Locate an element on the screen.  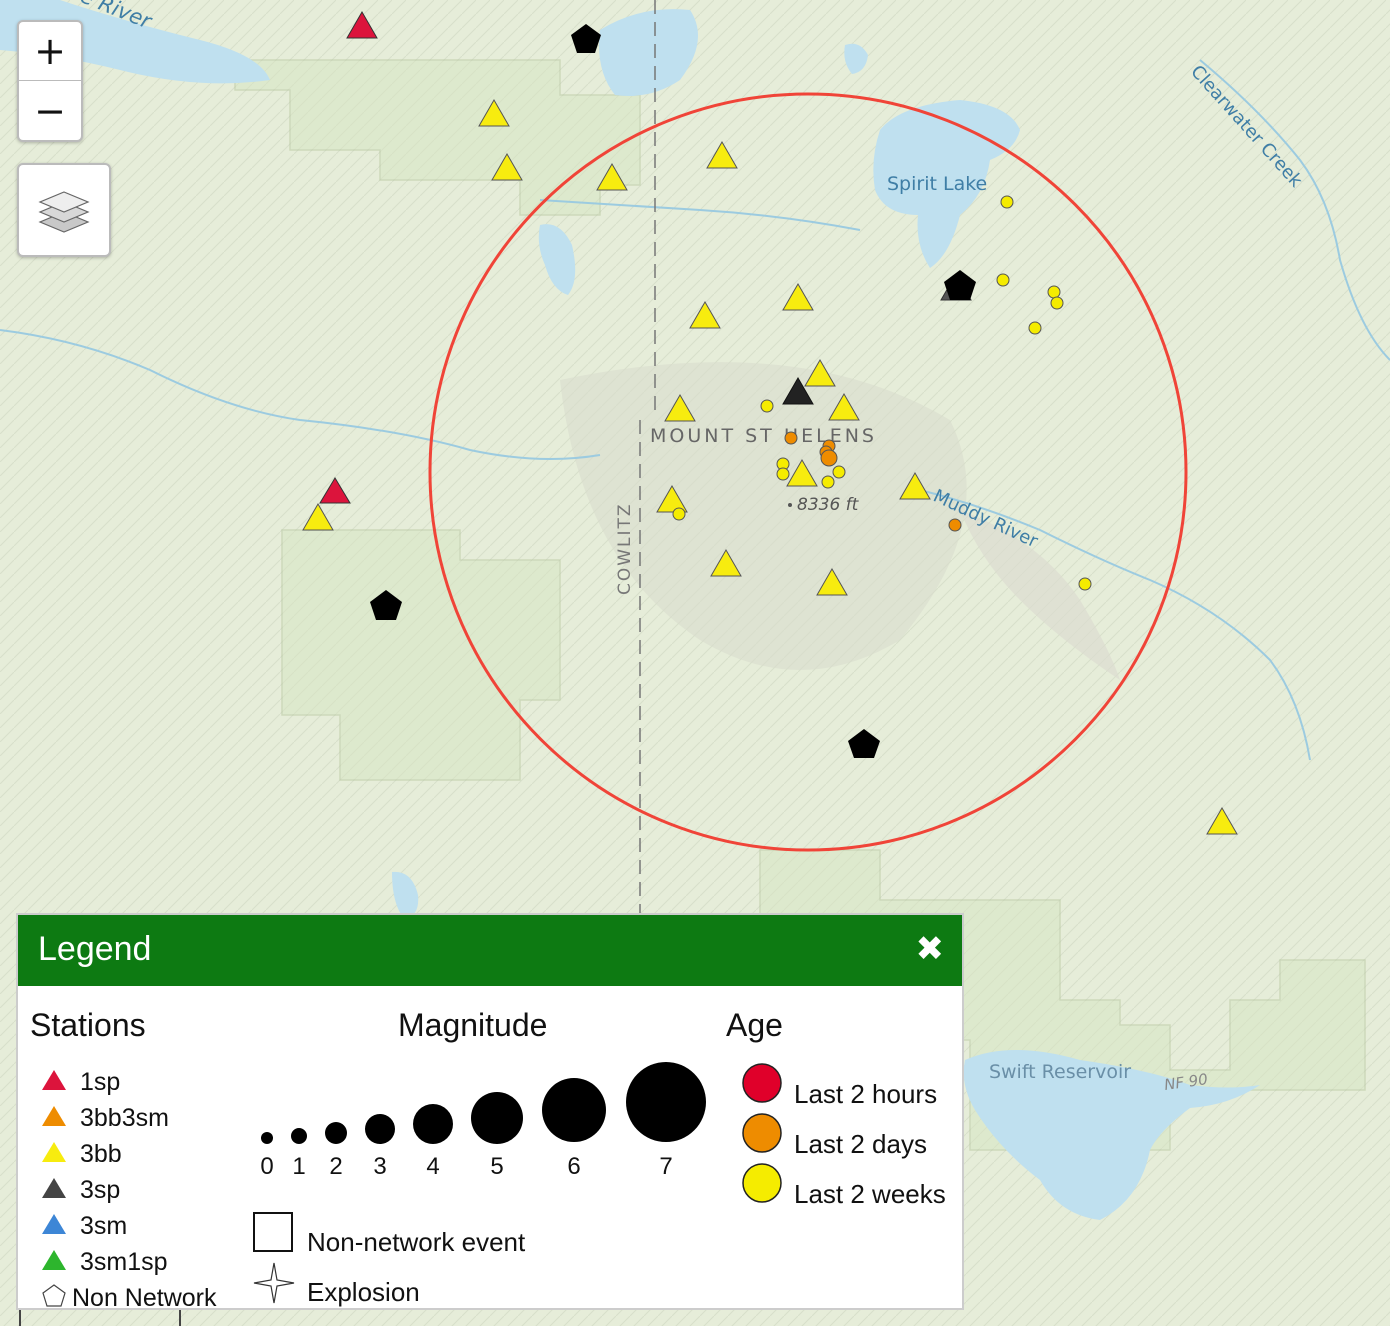
age-heading: Age is located at coordinates (754, 1025).